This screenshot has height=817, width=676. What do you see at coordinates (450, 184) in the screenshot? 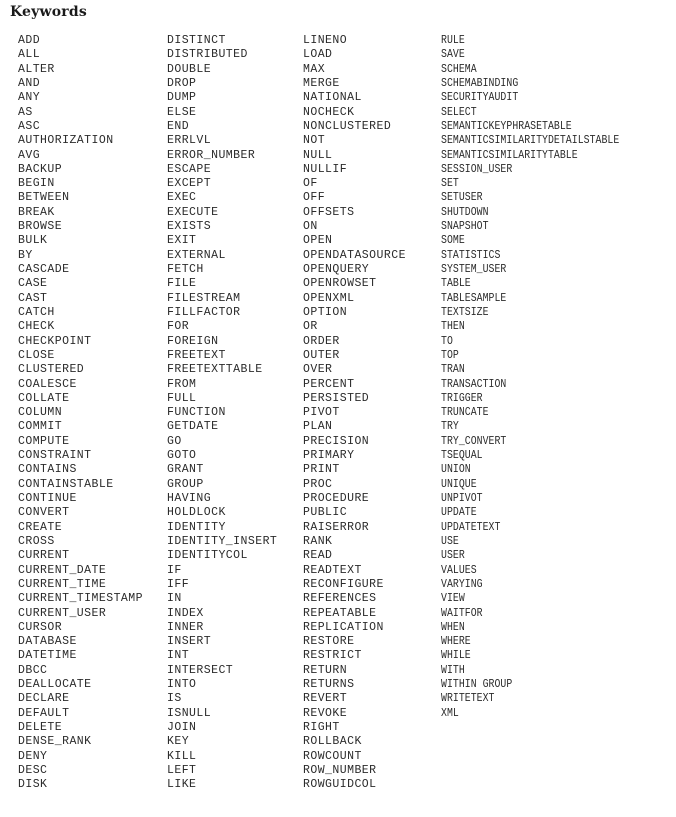
I see `keyword-item: SET` at bounding box center [450, 184].